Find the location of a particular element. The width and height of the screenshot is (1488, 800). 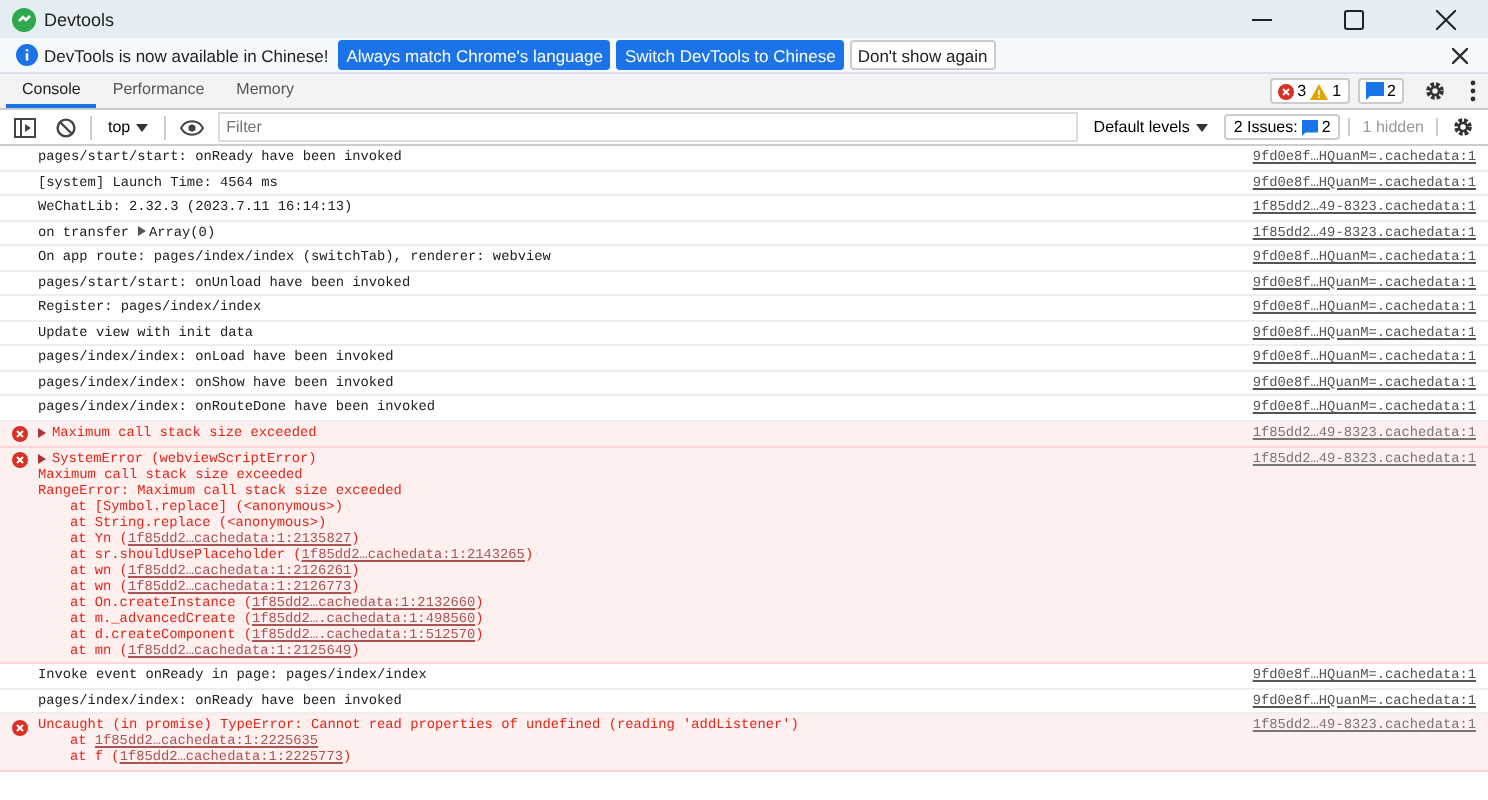

error-warning-counter: 3 1 is located at coordinates (1309, 91).